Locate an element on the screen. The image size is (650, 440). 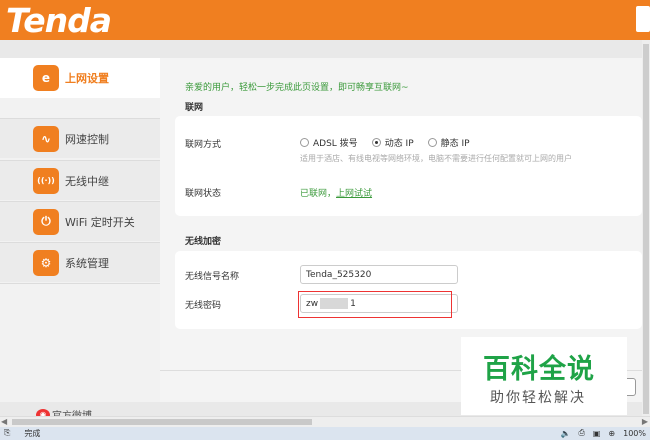
sidebar-item-wifi-timer: ⏻ WiFi 定时开关 is located at coordinates (80, 221).